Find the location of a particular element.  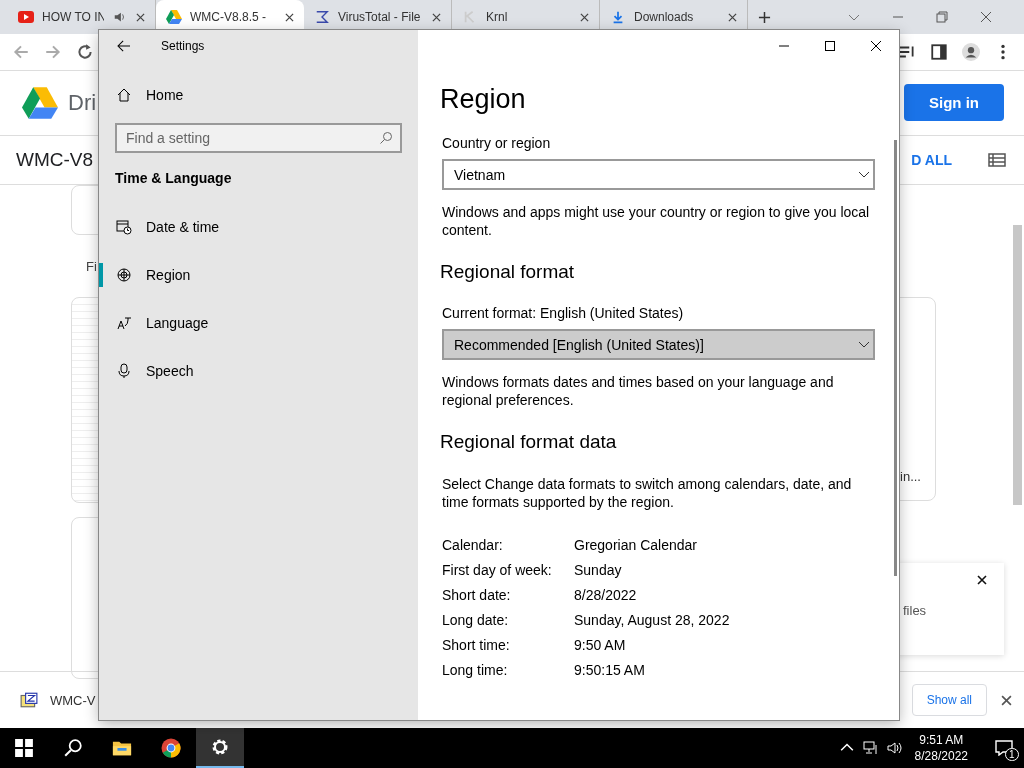

network-icon is located at coordinates (870, 748).